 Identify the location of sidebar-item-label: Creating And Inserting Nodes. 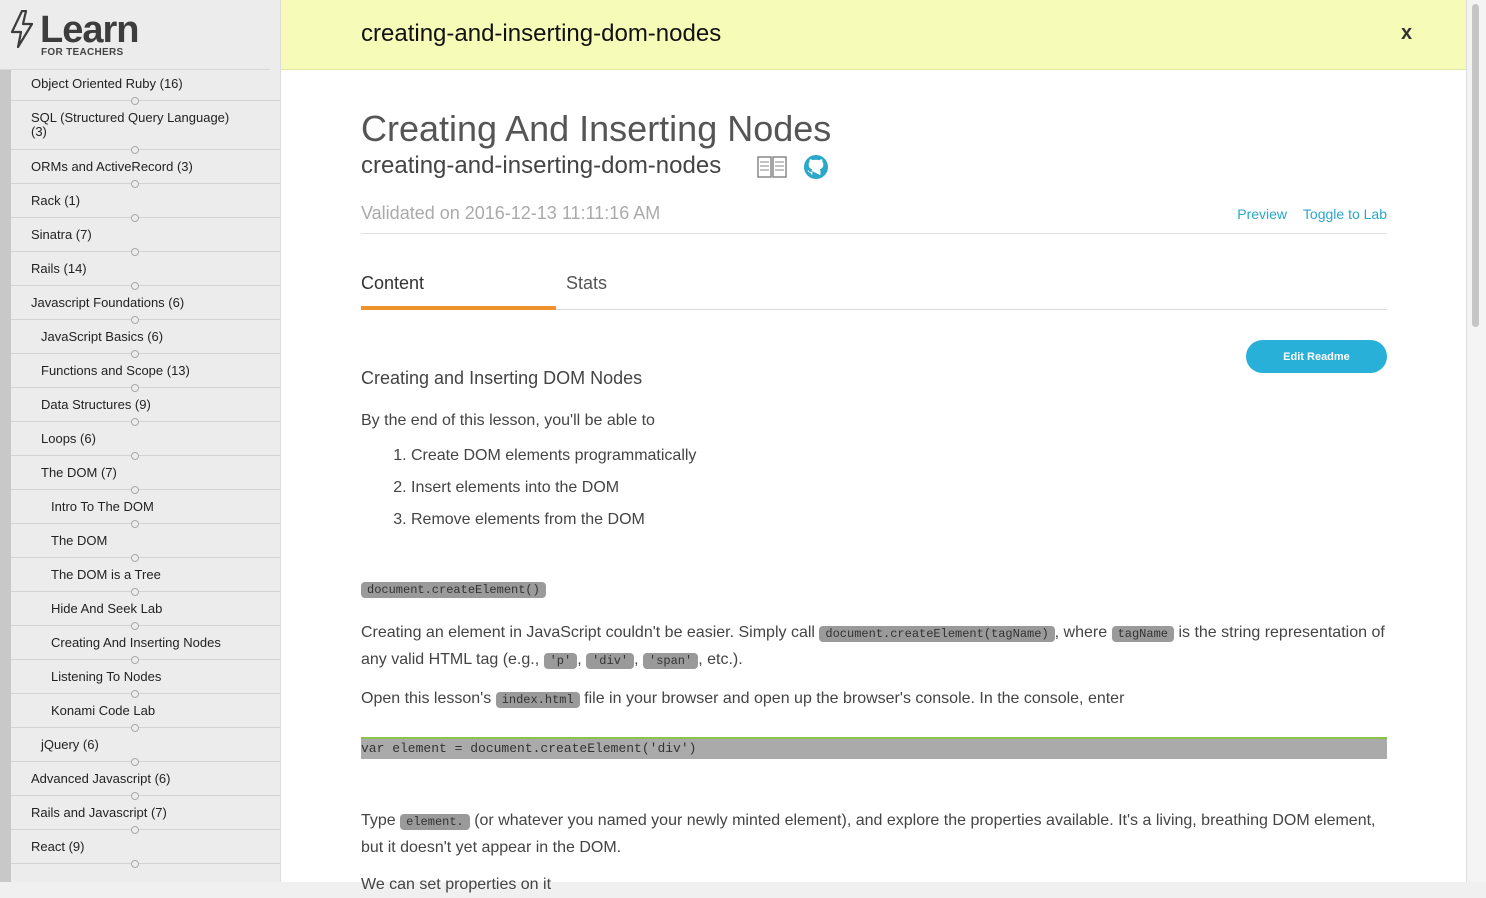
(136, 642).